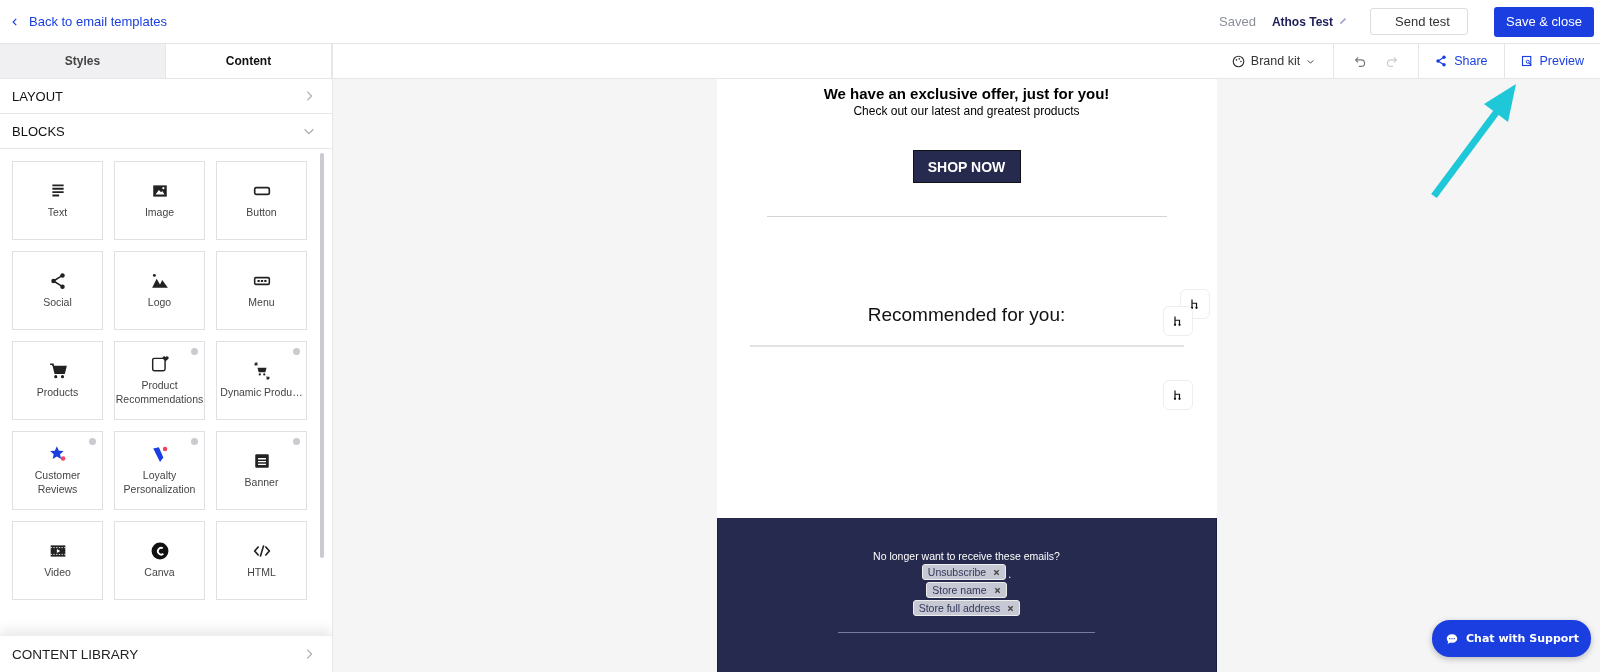 This screenshot has width=1600, height=672. Describe the element at coordinates (1302, 21) in the screenshot. I see `template-name: Athos Test` at that location.